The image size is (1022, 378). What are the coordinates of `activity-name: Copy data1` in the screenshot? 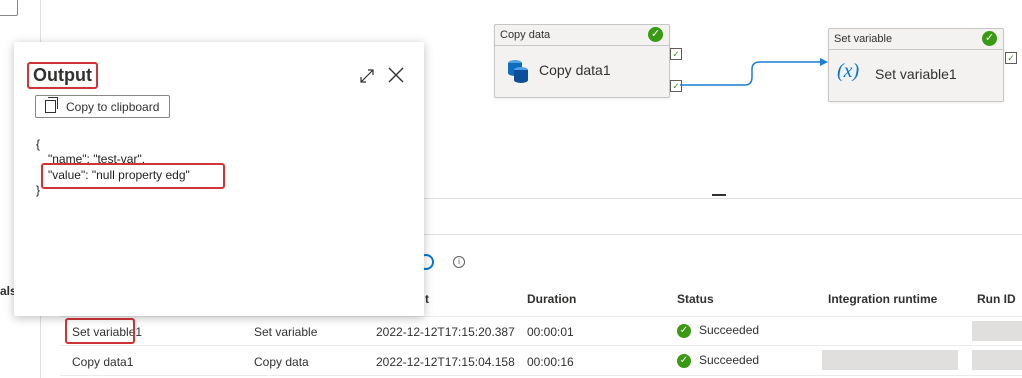 It's located at (575, 70).